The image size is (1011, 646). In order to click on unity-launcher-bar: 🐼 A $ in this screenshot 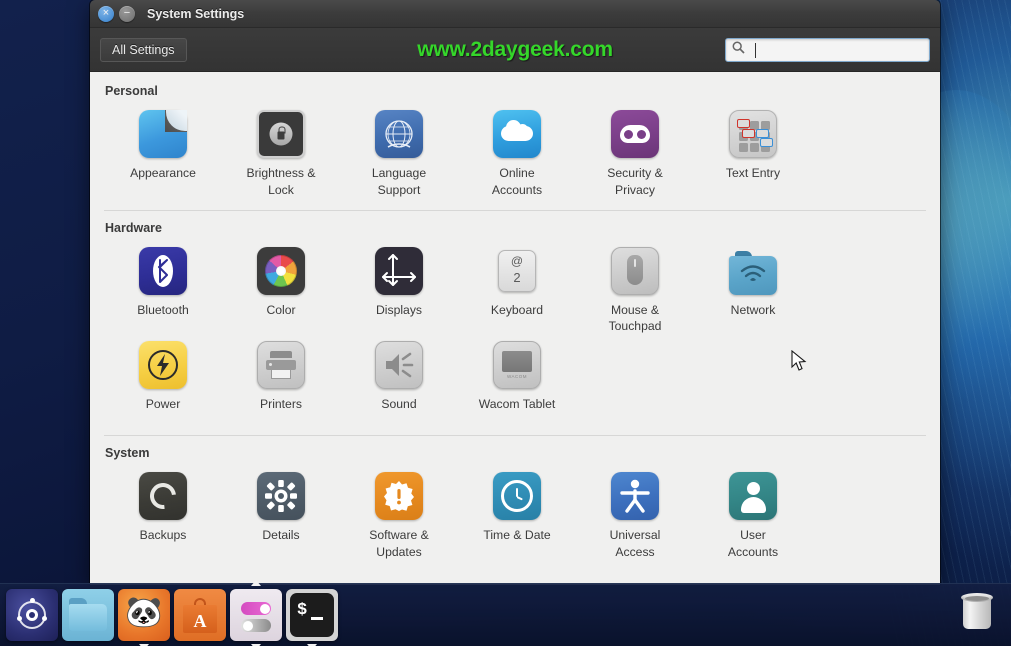, I will do `click(505, 613)`.